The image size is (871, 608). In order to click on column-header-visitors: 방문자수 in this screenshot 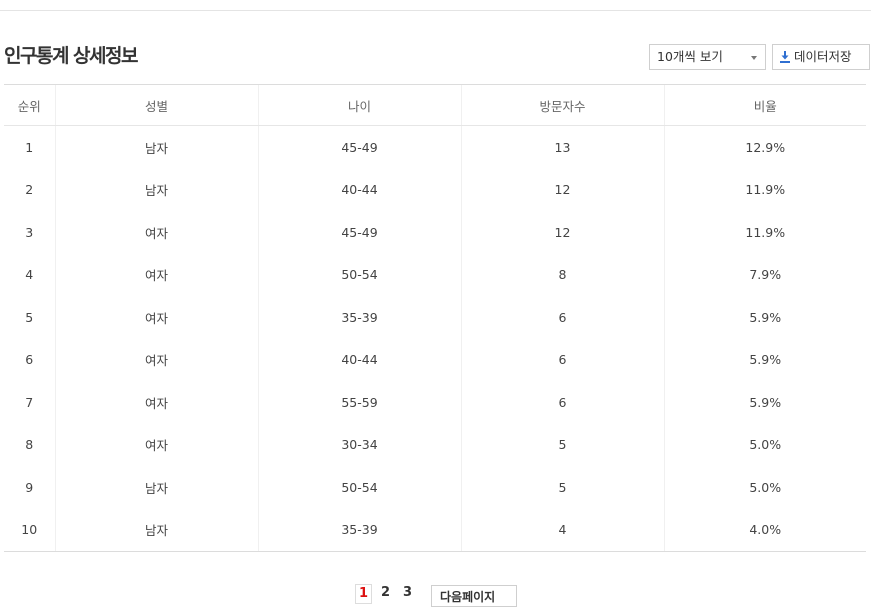, I will do `click(562, 105)`.